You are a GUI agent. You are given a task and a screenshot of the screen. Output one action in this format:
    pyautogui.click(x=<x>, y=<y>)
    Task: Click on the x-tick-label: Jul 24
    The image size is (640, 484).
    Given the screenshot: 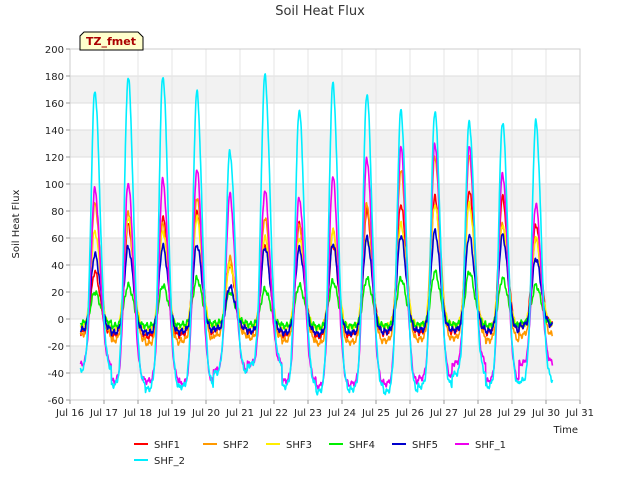 What is the action you would take?
    pyautogui.click(x=341, y=413)
    